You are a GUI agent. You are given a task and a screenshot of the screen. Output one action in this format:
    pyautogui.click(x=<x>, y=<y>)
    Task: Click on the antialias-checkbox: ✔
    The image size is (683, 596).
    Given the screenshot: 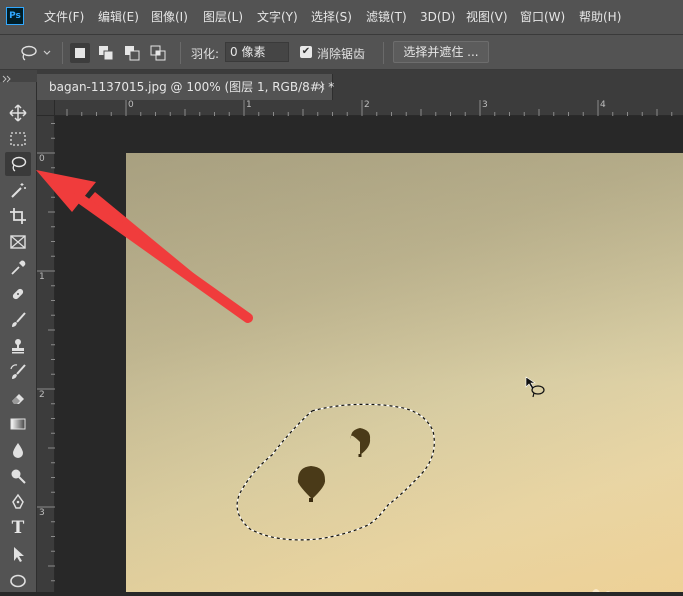 What is the action you would take?
    pyautogui.click(x=306, y=52)
    